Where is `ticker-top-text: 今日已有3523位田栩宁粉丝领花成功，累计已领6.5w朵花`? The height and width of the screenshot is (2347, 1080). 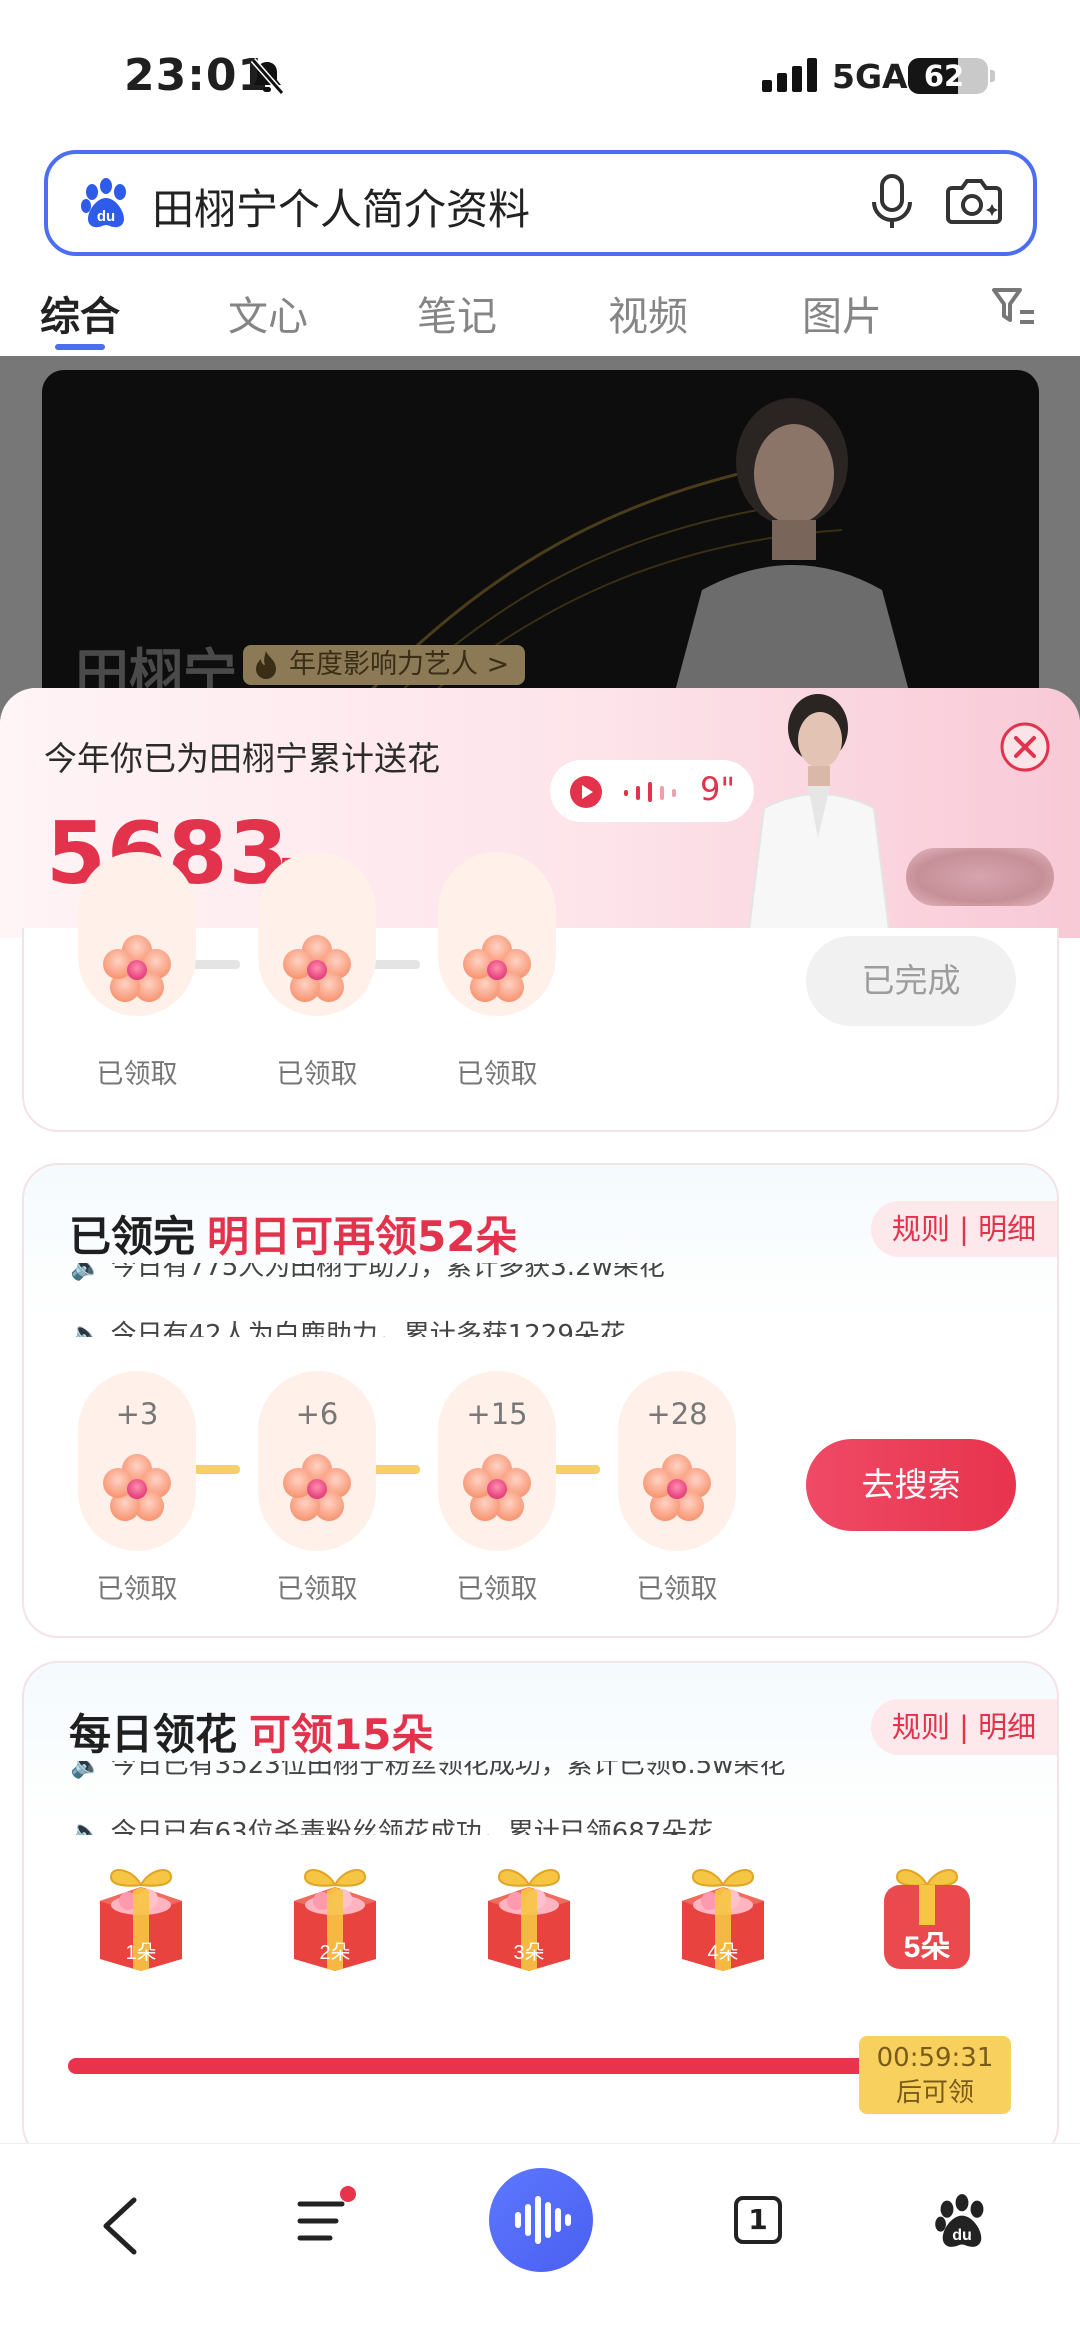 ticker-top-text: 今日已有3523位田栩宁粉丝领花成功，累计已领6.5w朵花 is located at coordinates (448, 1770).